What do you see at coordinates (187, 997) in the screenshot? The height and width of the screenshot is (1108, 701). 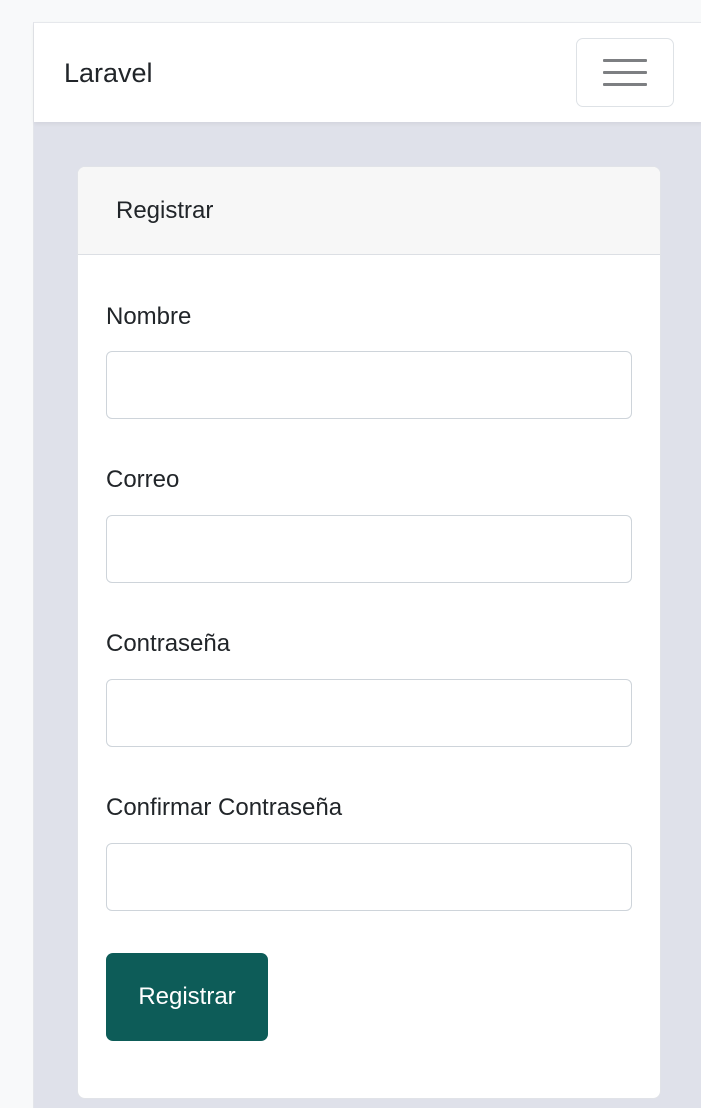 I see `register-button: Registrar` at bounding box center [187, 997].